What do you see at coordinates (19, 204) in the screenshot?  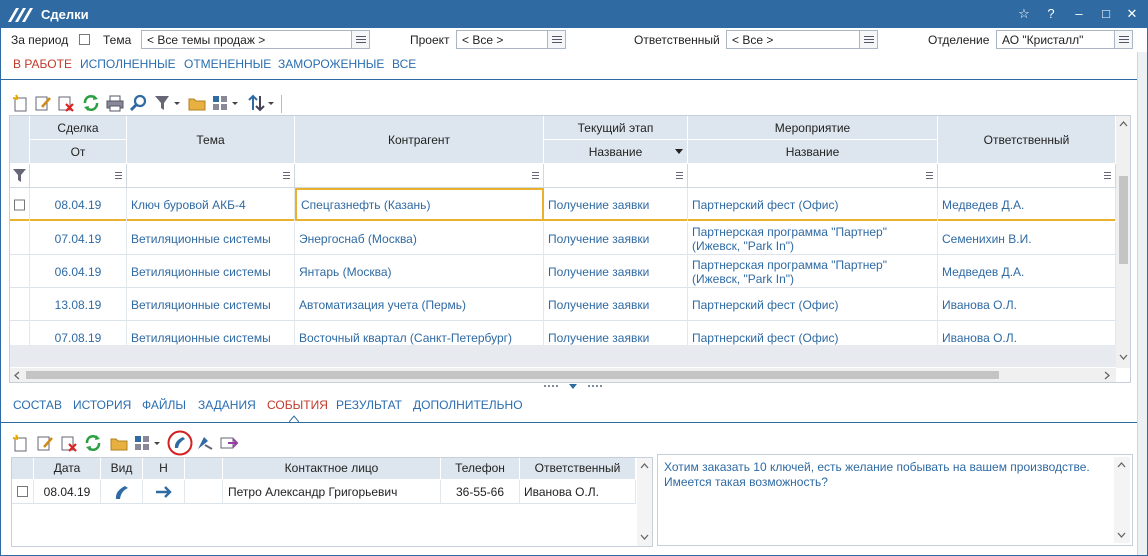 I see `row-checkbox` at bounding box center [19, 204].